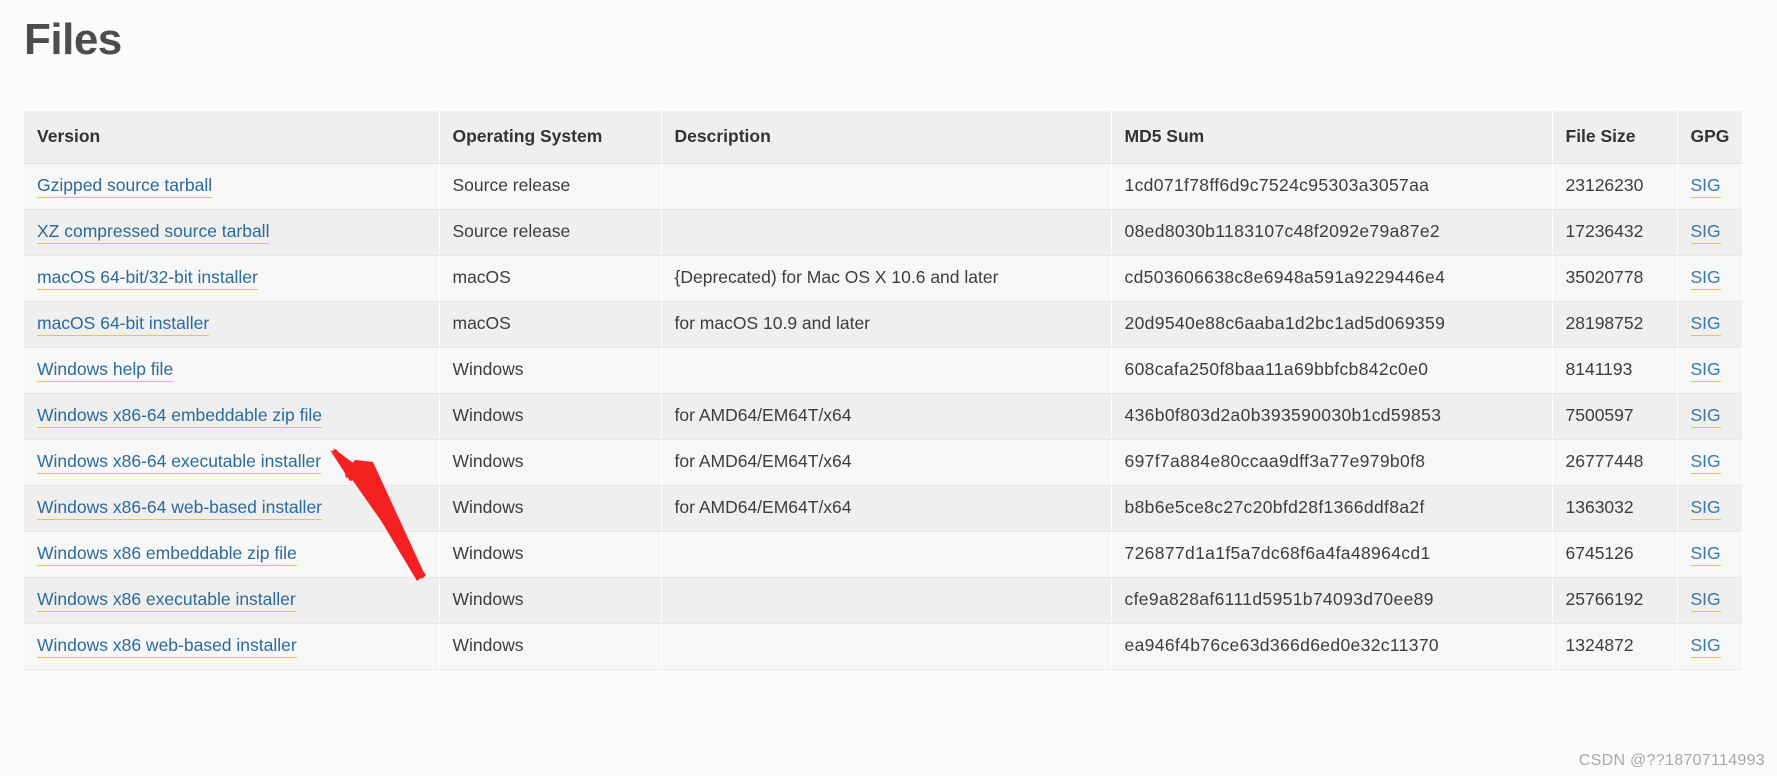 The height and width of the screenshot is (776, 1777). I want to click on column-header-file-size: File Size, so click(1615, 137).